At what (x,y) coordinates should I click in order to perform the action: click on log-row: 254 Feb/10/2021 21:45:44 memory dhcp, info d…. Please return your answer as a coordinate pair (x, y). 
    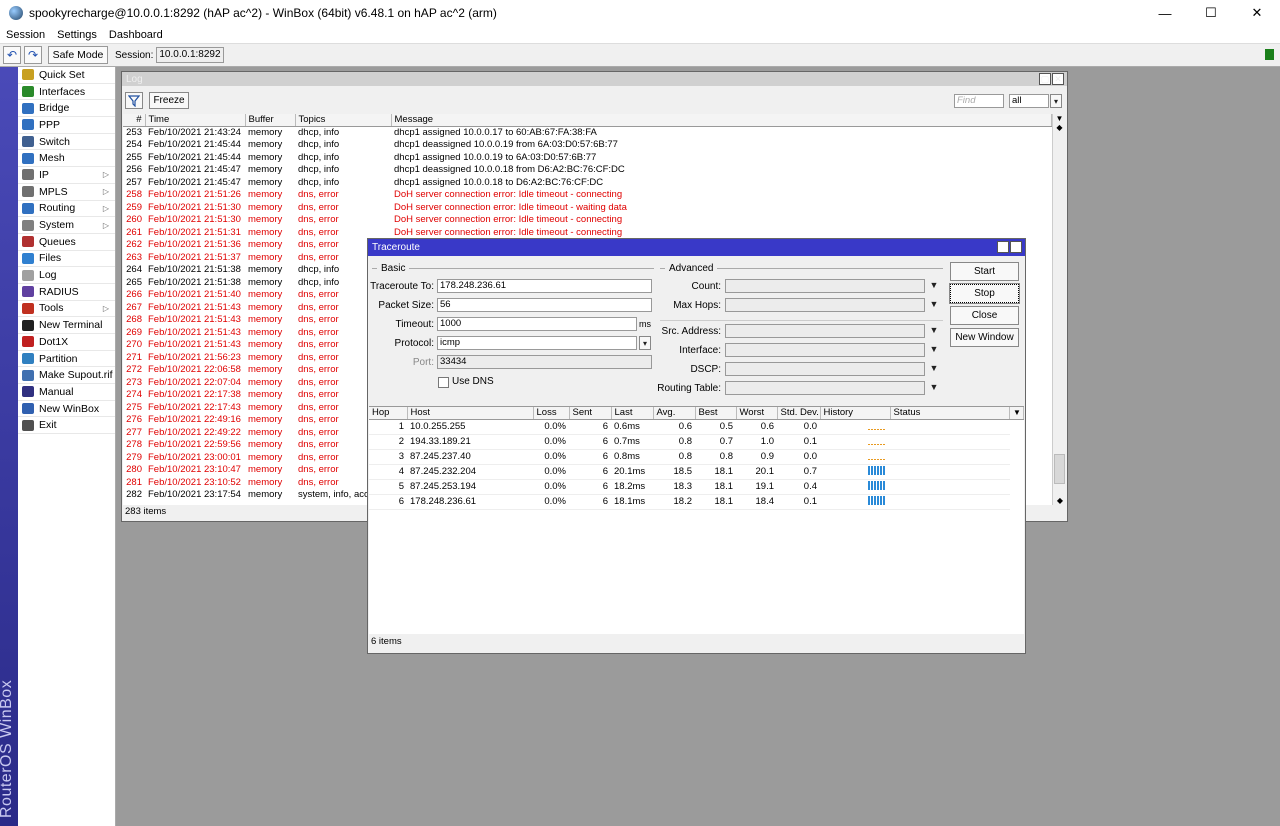
    Looking at the image, I should click on (587, 145).